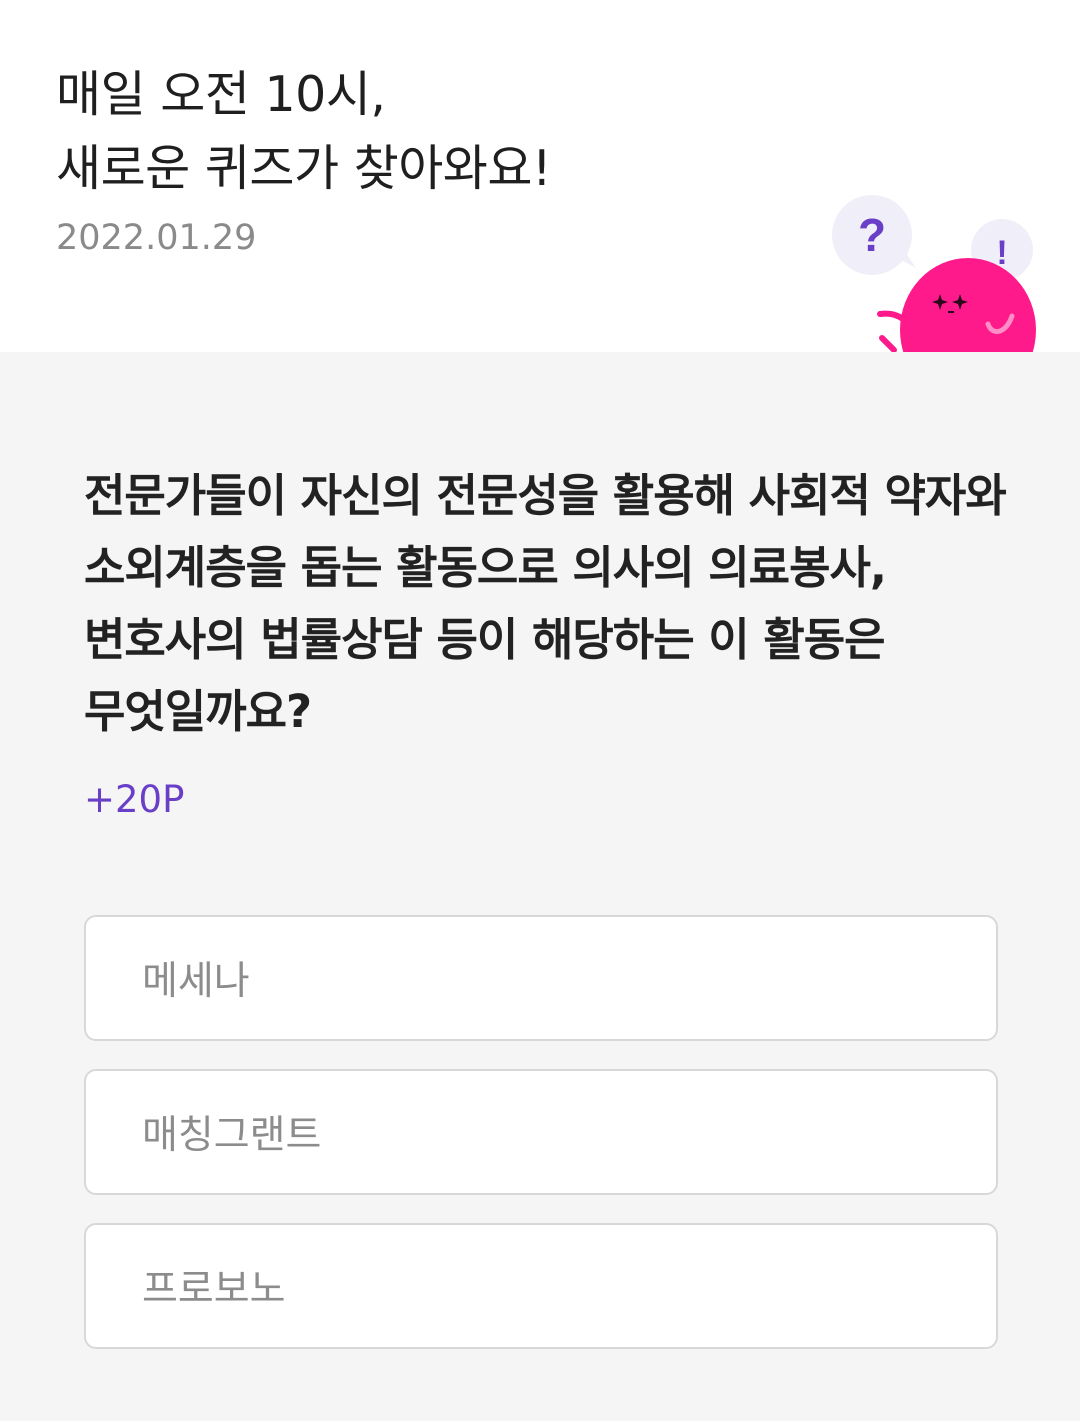  I want to click on question-mark: ?, so click(872, 235).